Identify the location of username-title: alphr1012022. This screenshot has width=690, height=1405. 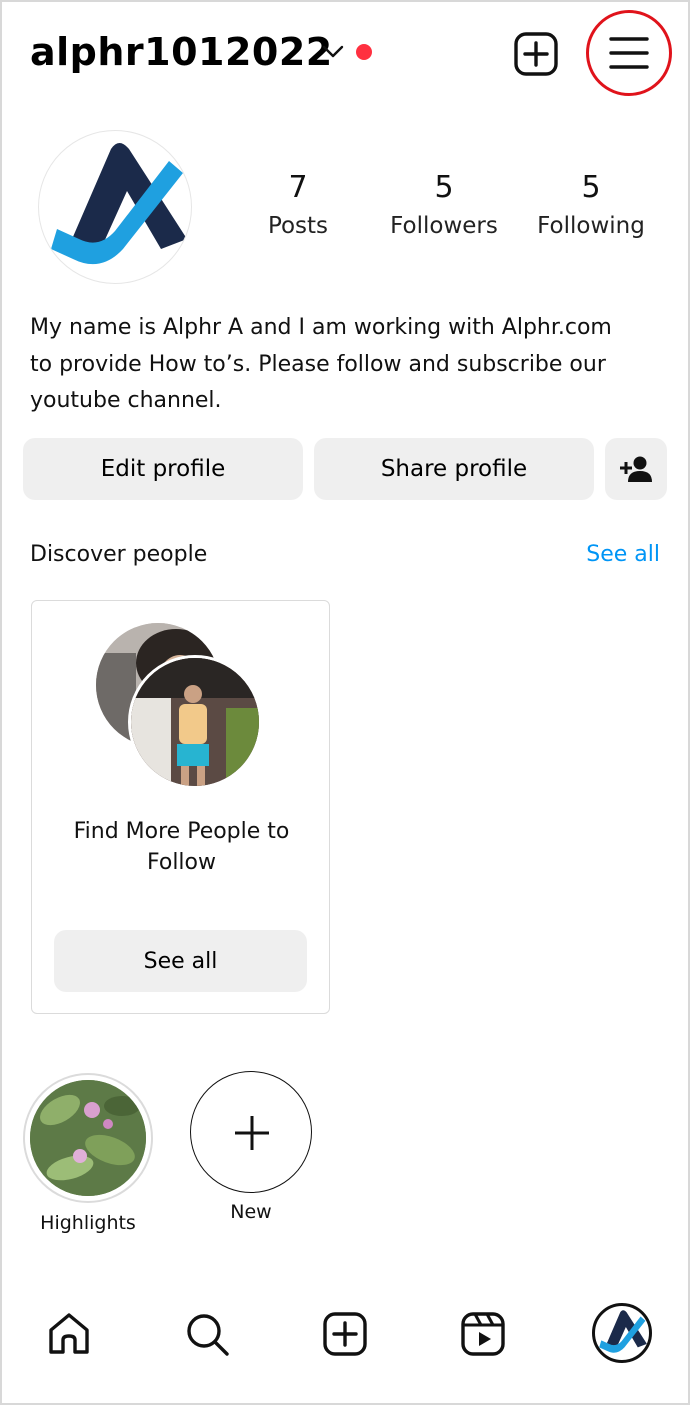
(181, 52).